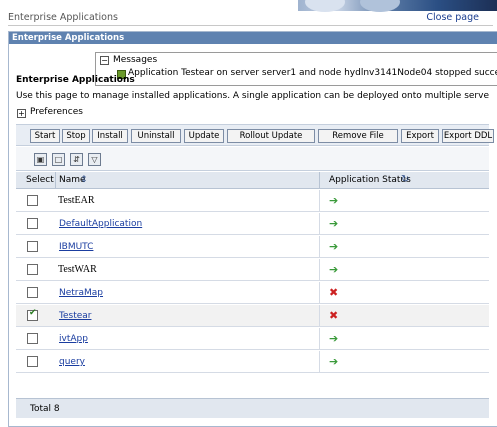 This screenshot has width=497, height=427. Describe the element at coordinates (468, 136) in the screenshot. I see `export-ddl-button: Export DDL` at that location.